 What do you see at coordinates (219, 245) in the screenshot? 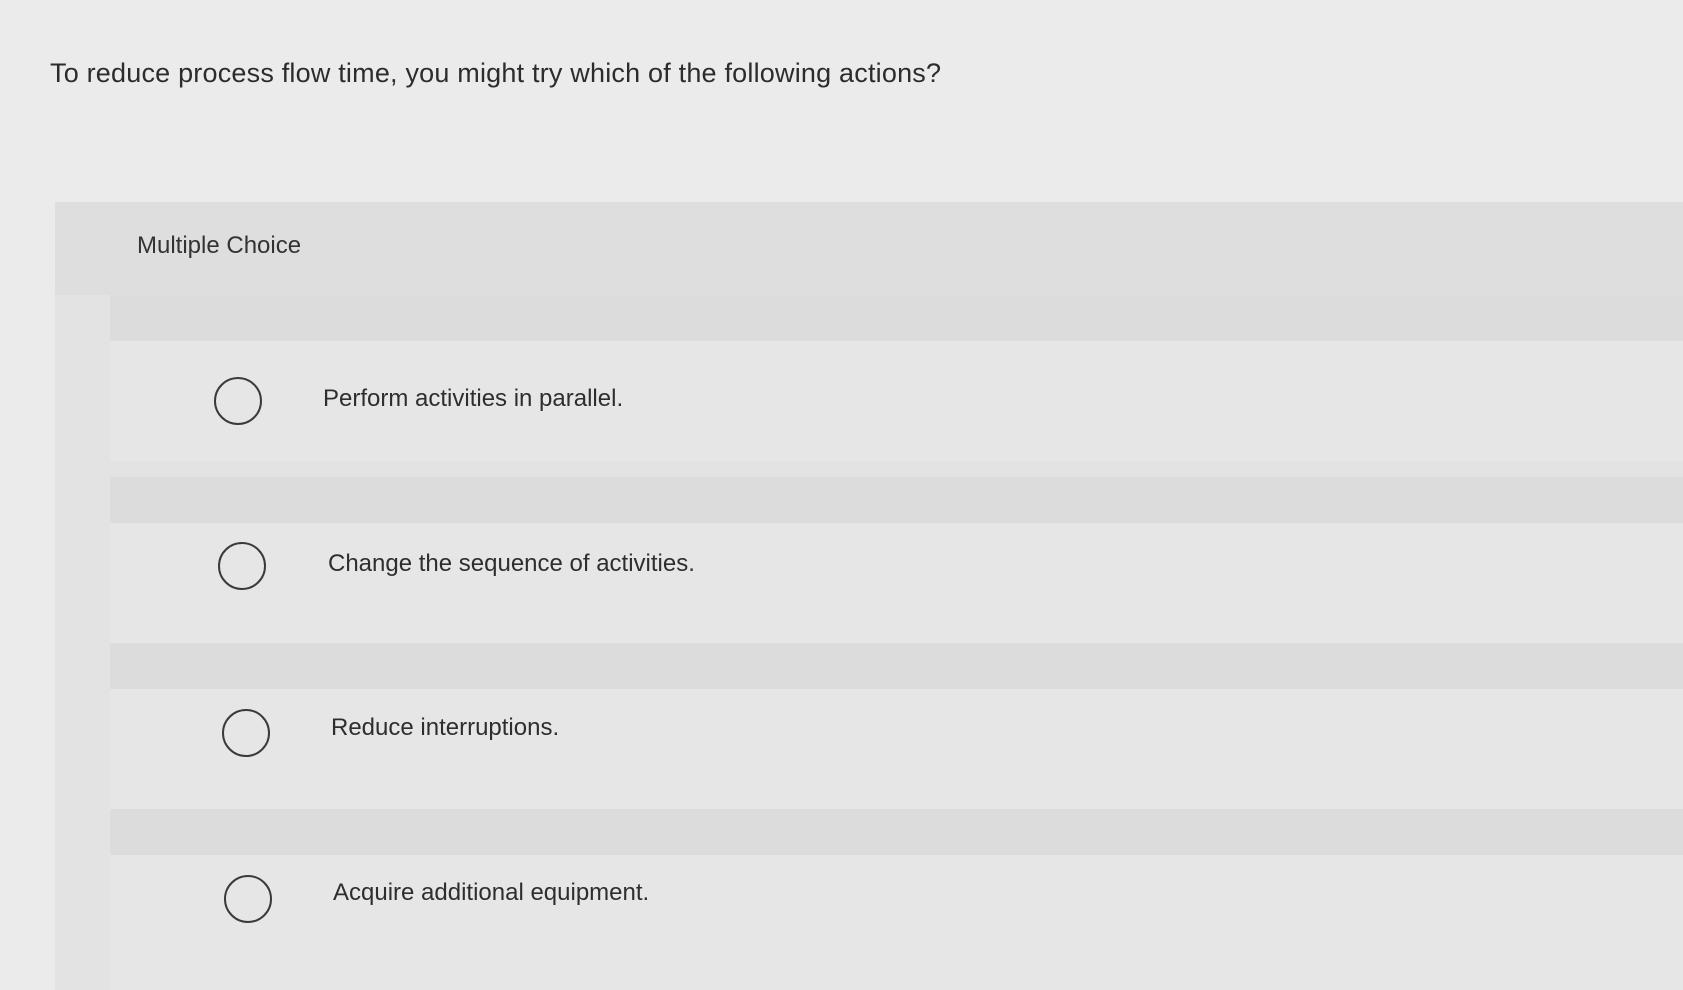
I see `multiple-choice-title: Multiple Choice` at bounding box center [219, 245].